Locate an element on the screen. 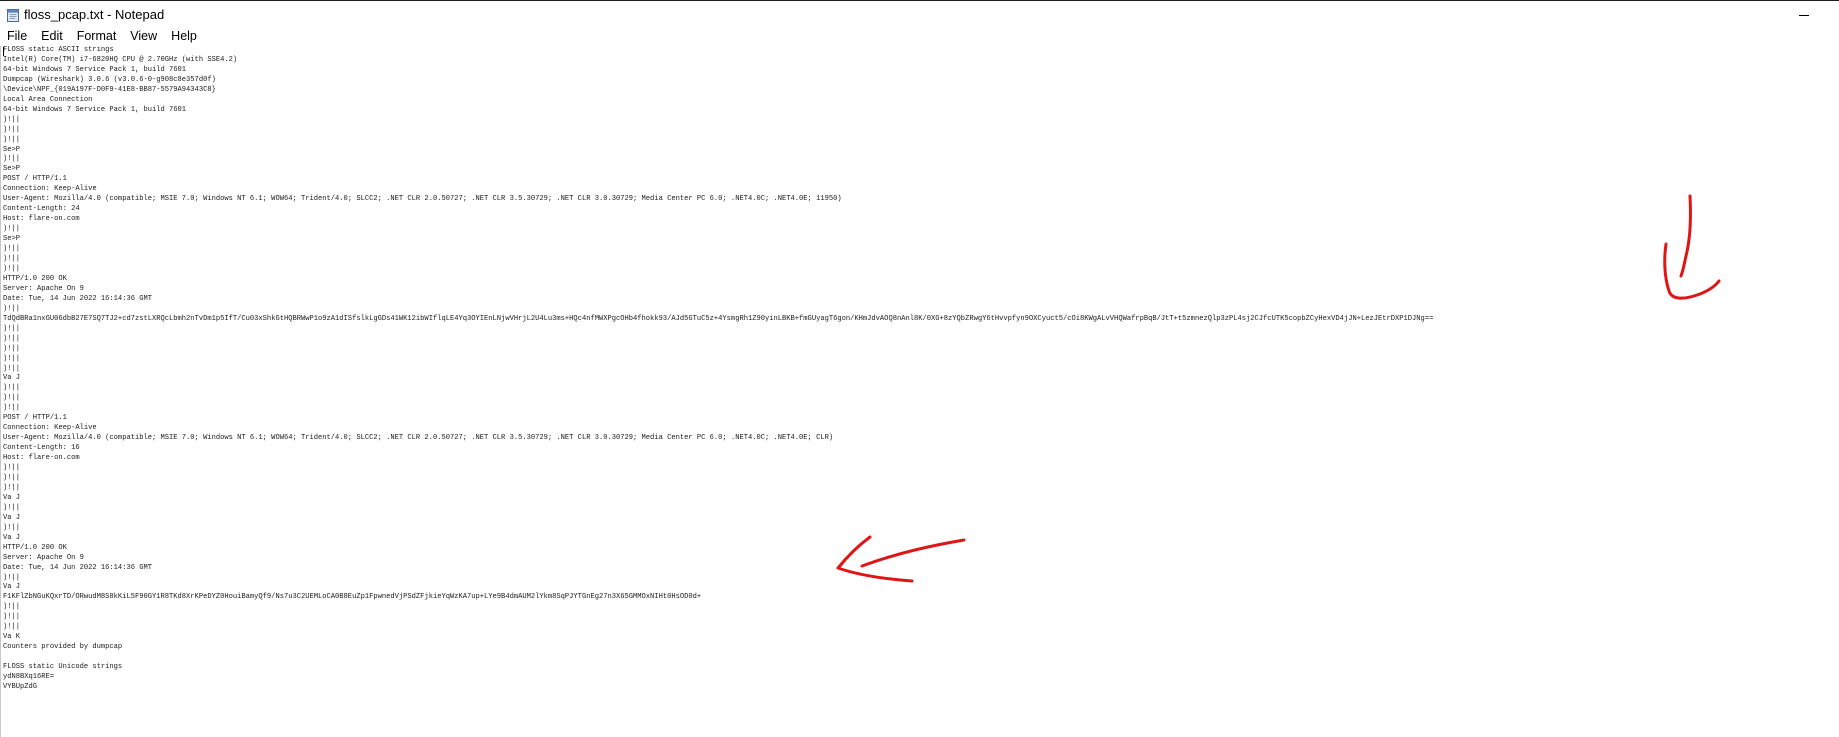 Image resolution: width=1839 pixels, height=737 pixels. minimize-button is located at coordinates (1804, 15).